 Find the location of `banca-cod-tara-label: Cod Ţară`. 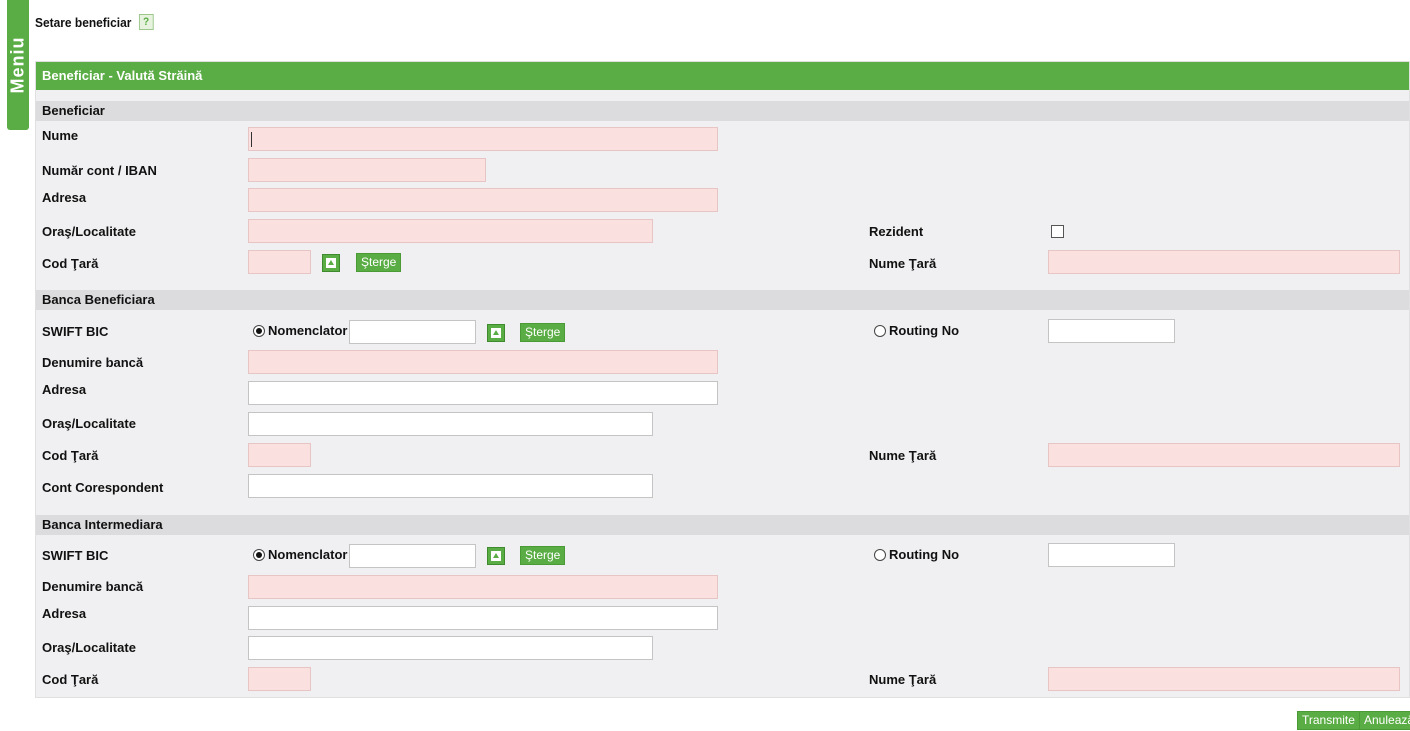

banca-cod-tara-label: Cod Ţară is located at coordinates (70, 455).